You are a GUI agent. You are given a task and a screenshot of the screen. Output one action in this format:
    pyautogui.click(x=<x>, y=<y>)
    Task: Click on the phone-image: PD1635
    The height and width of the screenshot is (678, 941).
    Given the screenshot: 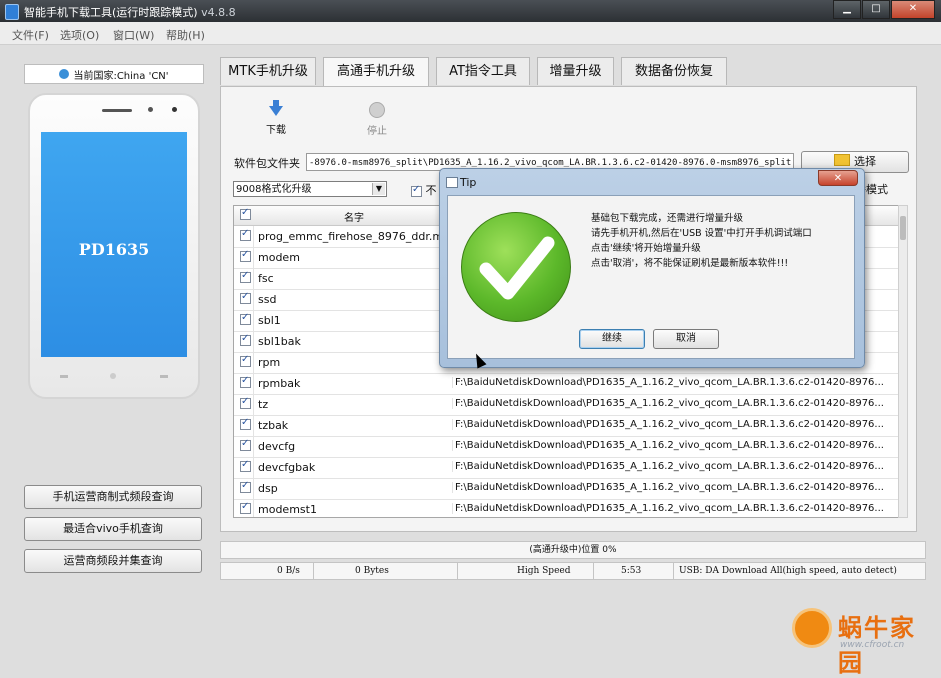 What is the action you would take?
    pyautogui.click(x=114, y=246)
    